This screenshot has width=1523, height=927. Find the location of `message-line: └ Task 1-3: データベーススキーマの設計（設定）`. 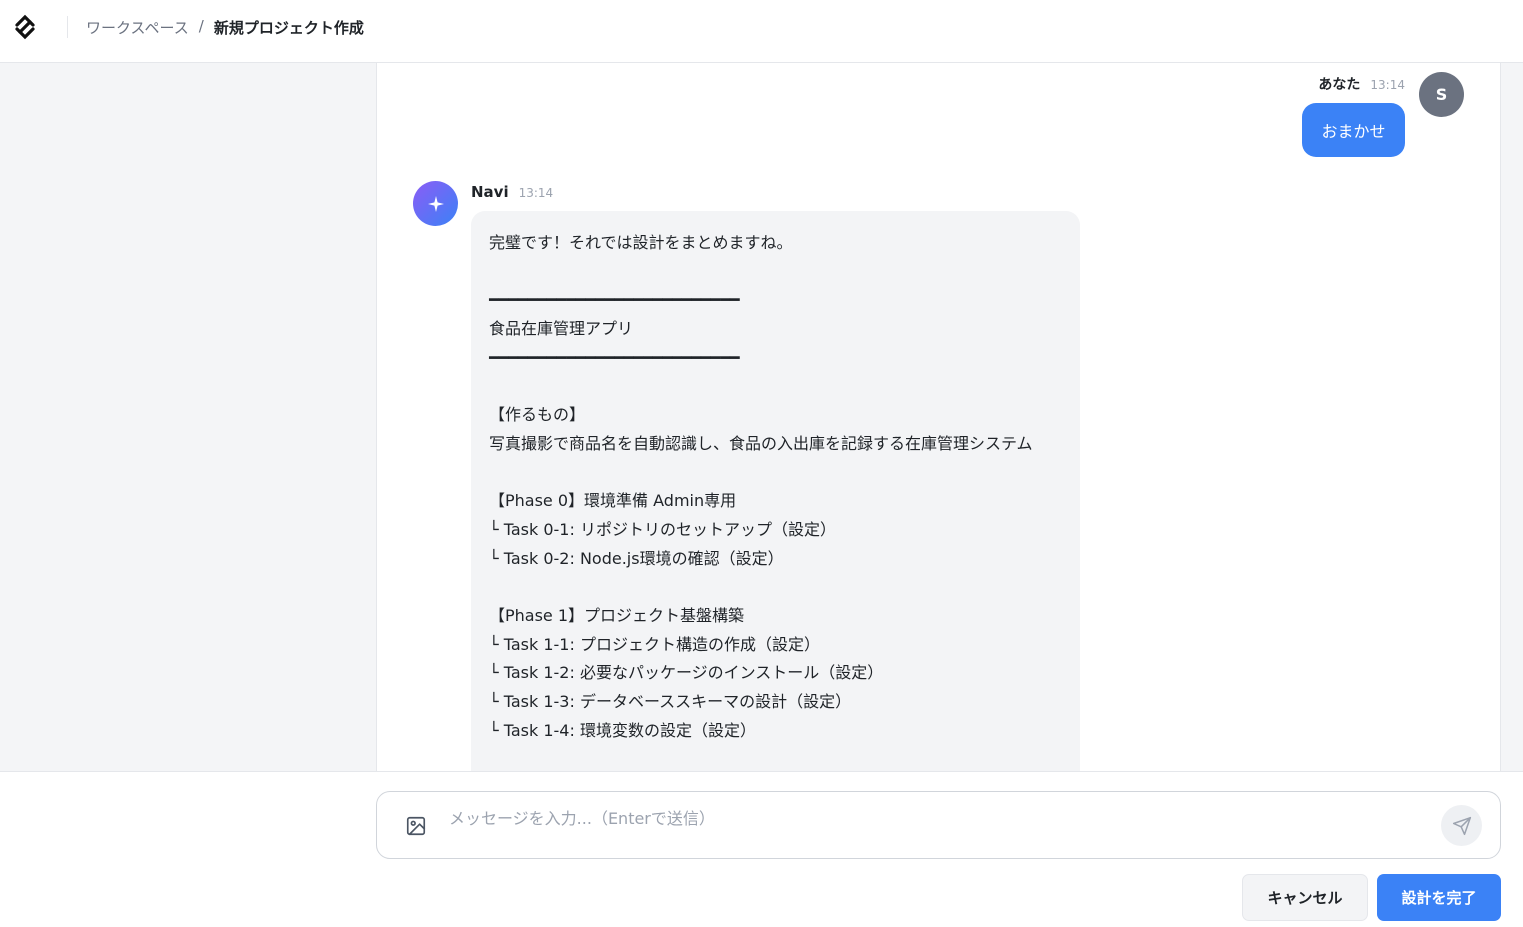

message-line: └ Task 1-3: データベーススキーマの設計（設定） is located at coordinates (670, 701).